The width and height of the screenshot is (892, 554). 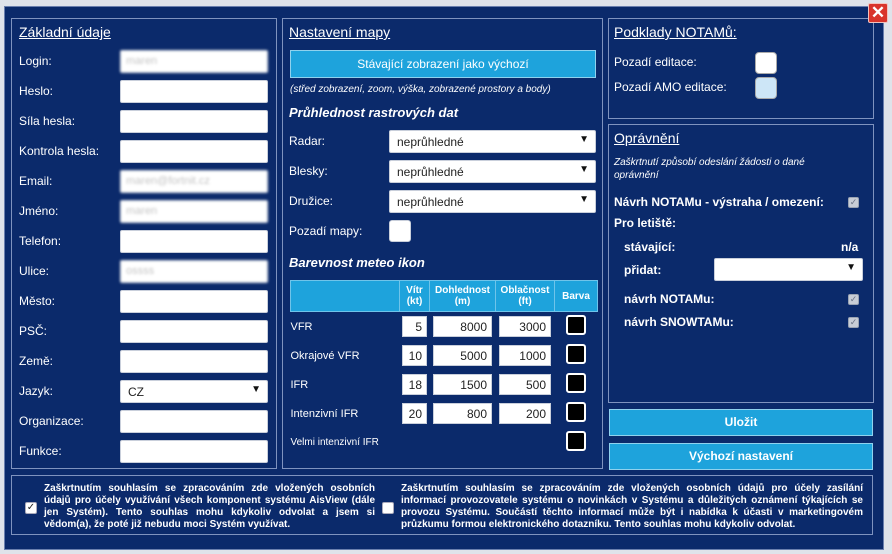 I want to click on visibility-input: 8000, so click(x=462, y=326).